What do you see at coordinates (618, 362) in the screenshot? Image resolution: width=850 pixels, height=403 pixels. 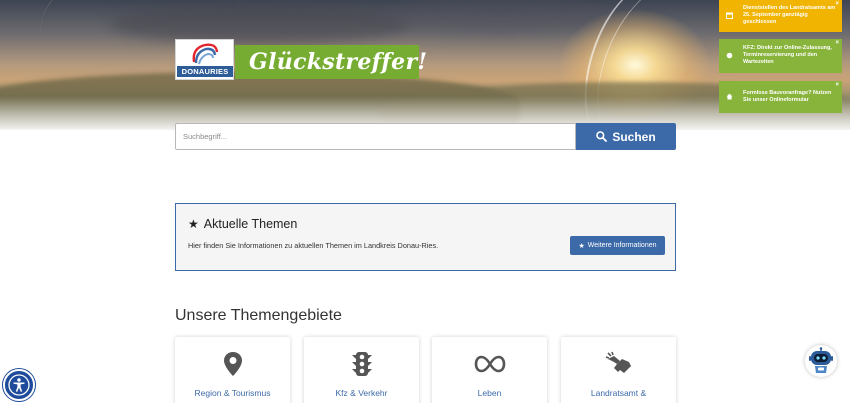 I see `handshake-icon` at bounding box center [618, 362].